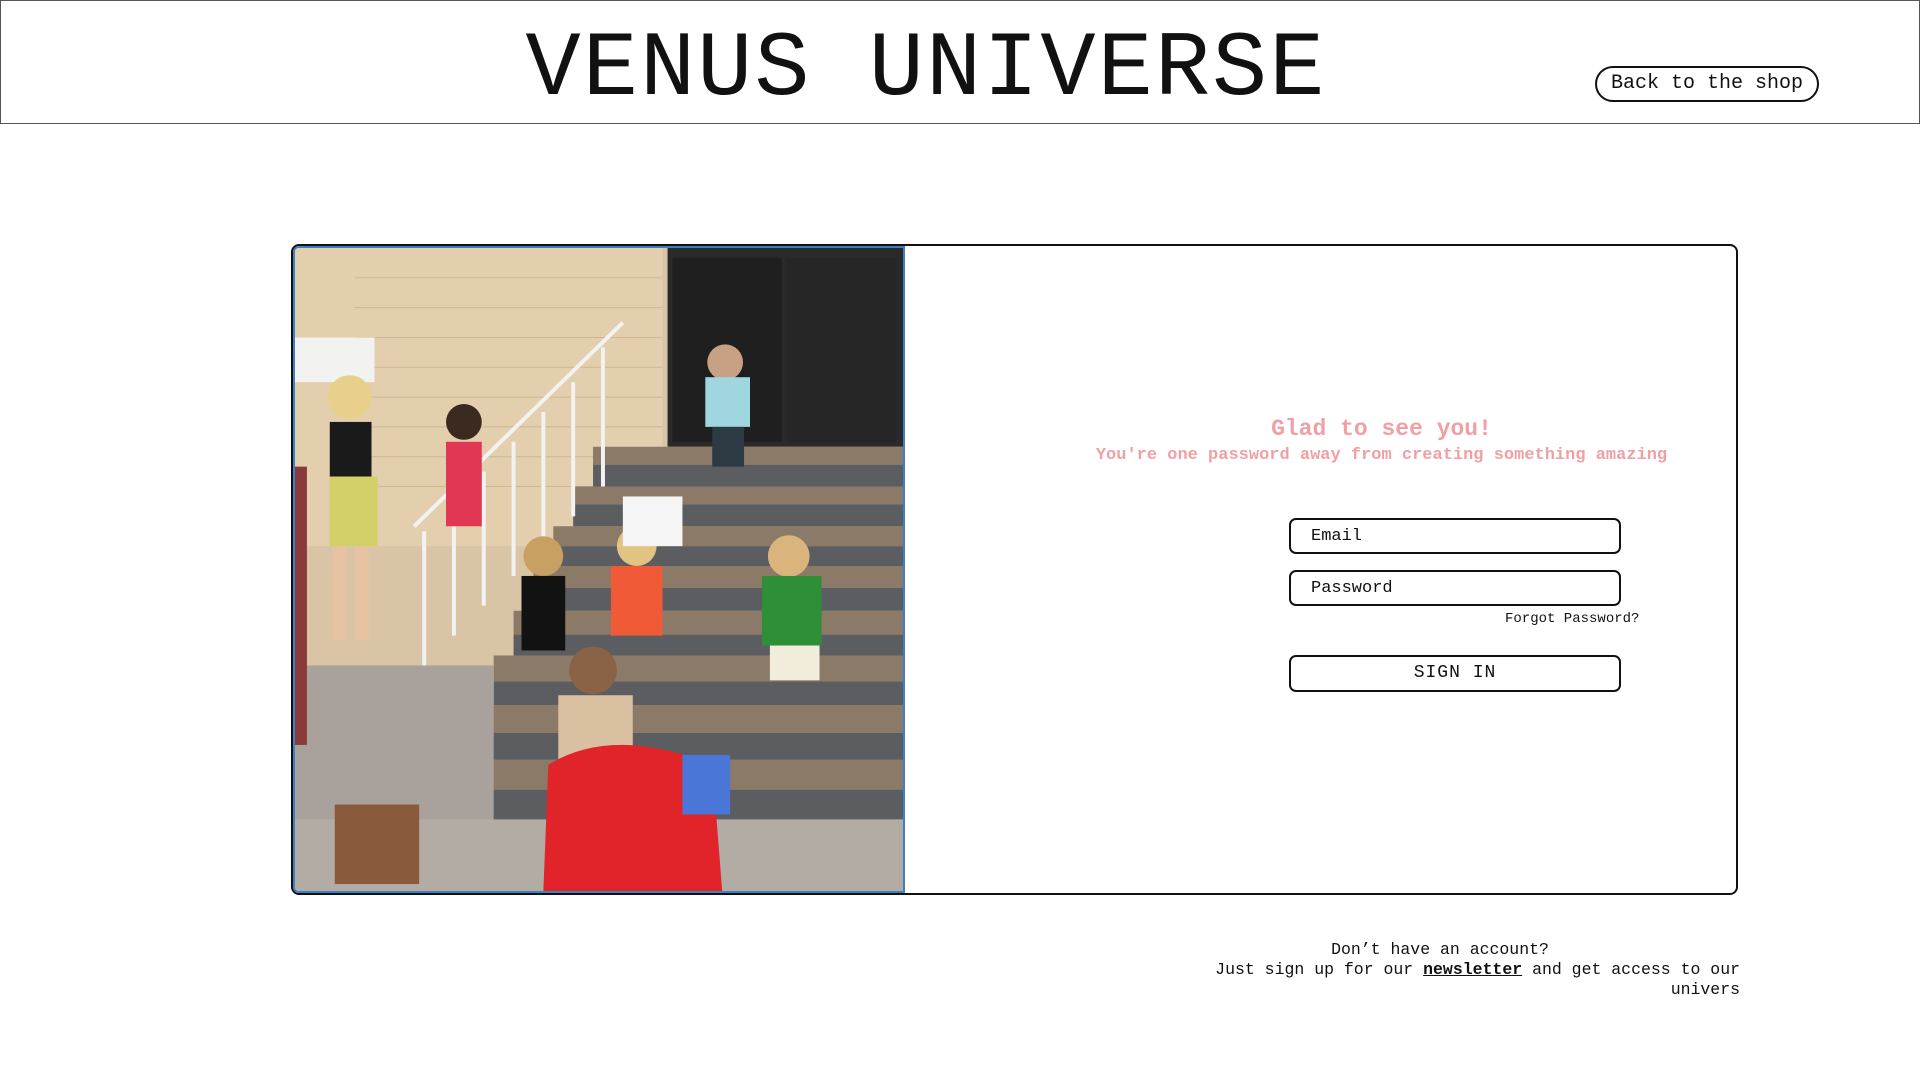 This screenshot has height=1080, width=1920. Describe the element at coordinates (1455, 536) in the screenshot. I see `email-field` at that location.